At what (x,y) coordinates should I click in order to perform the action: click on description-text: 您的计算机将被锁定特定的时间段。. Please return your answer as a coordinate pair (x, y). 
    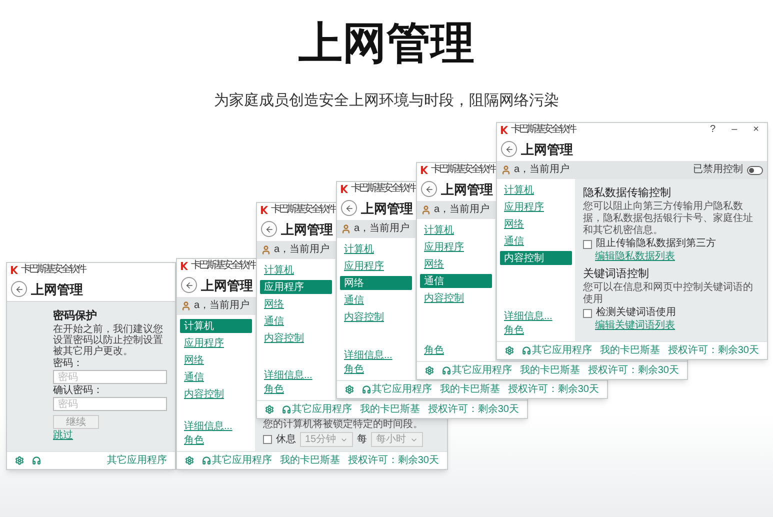
    Looking at the image, I should click on (343, 425).